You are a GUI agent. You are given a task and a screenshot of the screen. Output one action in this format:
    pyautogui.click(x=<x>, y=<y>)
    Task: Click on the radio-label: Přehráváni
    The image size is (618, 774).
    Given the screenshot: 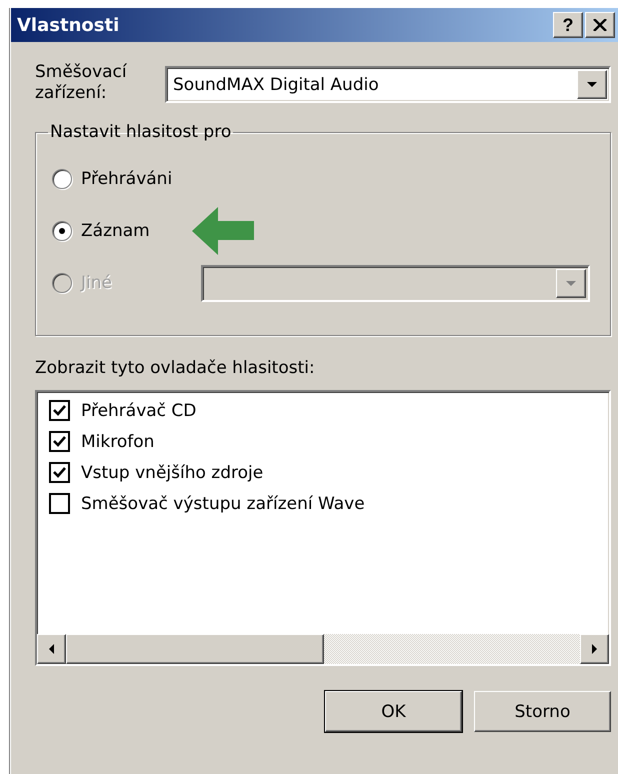 What is the action you would take?
    pyautogui.click(x=127, y=179)
    